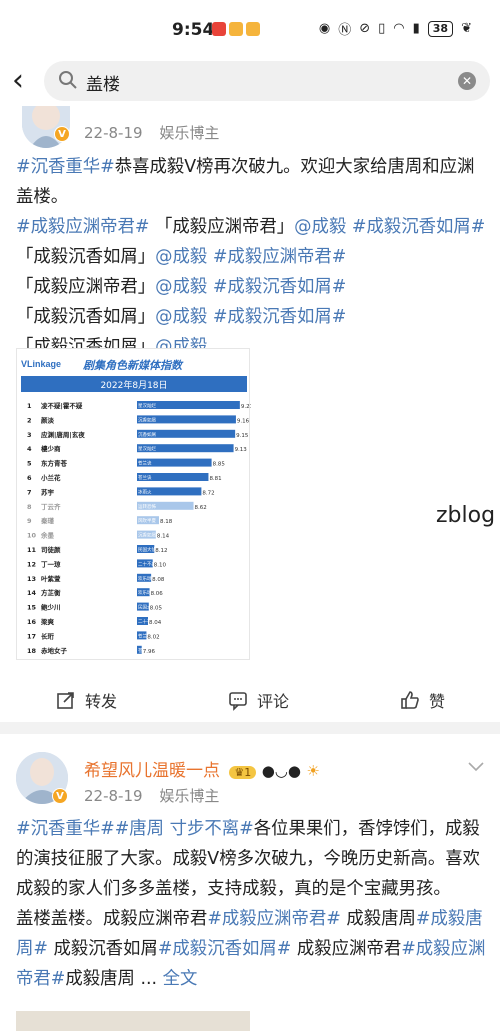  What do you see at coordinates (51, 607) in the screenshot?
I see `chart-category-label: 鲍少川` at bounding box center [51, 607].